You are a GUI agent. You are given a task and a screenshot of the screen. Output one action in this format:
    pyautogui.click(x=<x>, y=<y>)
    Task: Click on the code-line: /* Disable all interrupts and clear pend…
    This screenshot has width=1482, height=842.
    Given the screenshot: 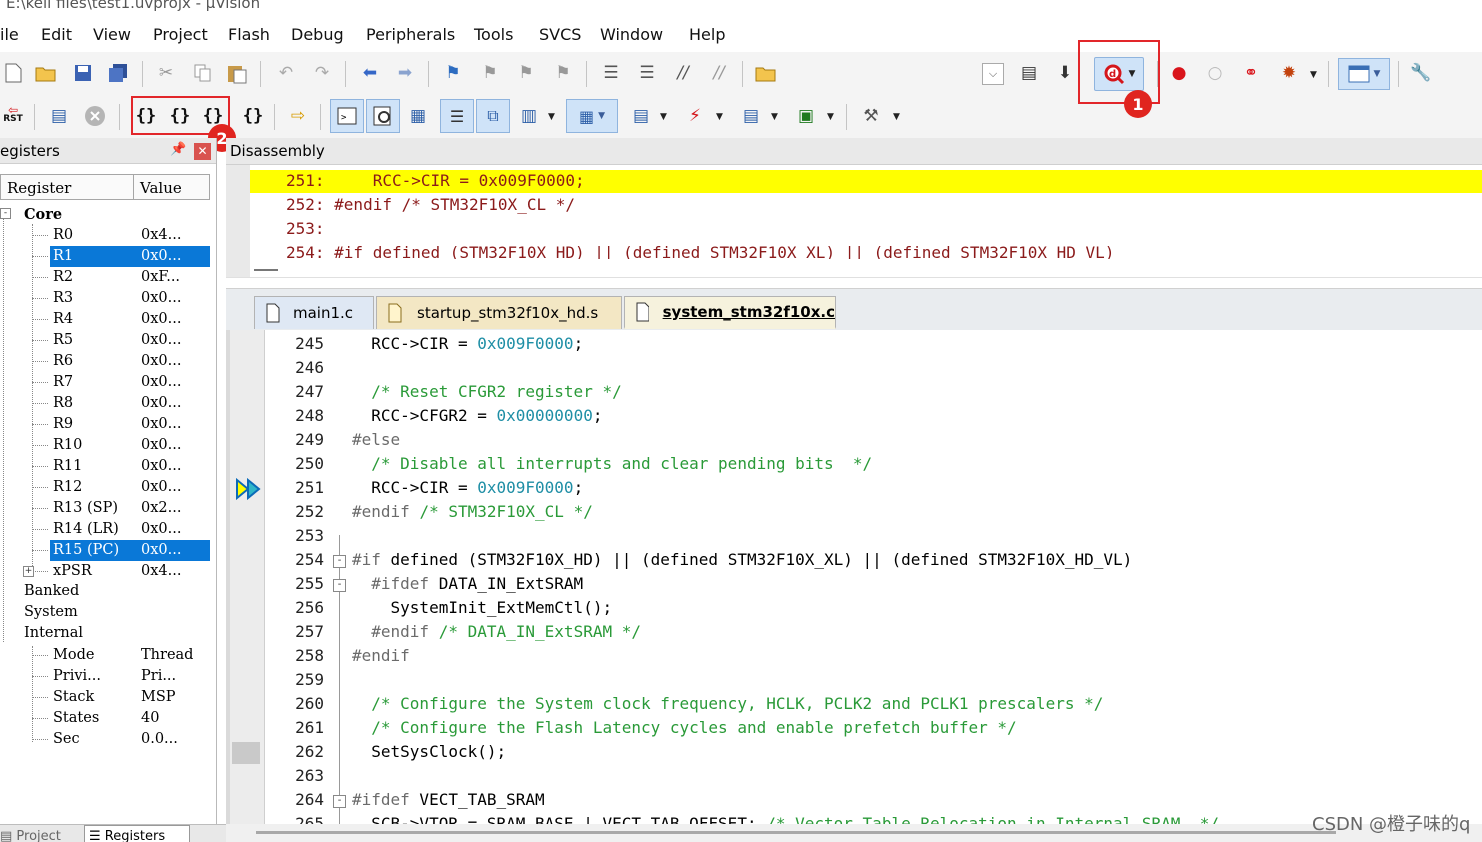 What is the action you would take?
    pyautogui.click(x=612, y=463)
    